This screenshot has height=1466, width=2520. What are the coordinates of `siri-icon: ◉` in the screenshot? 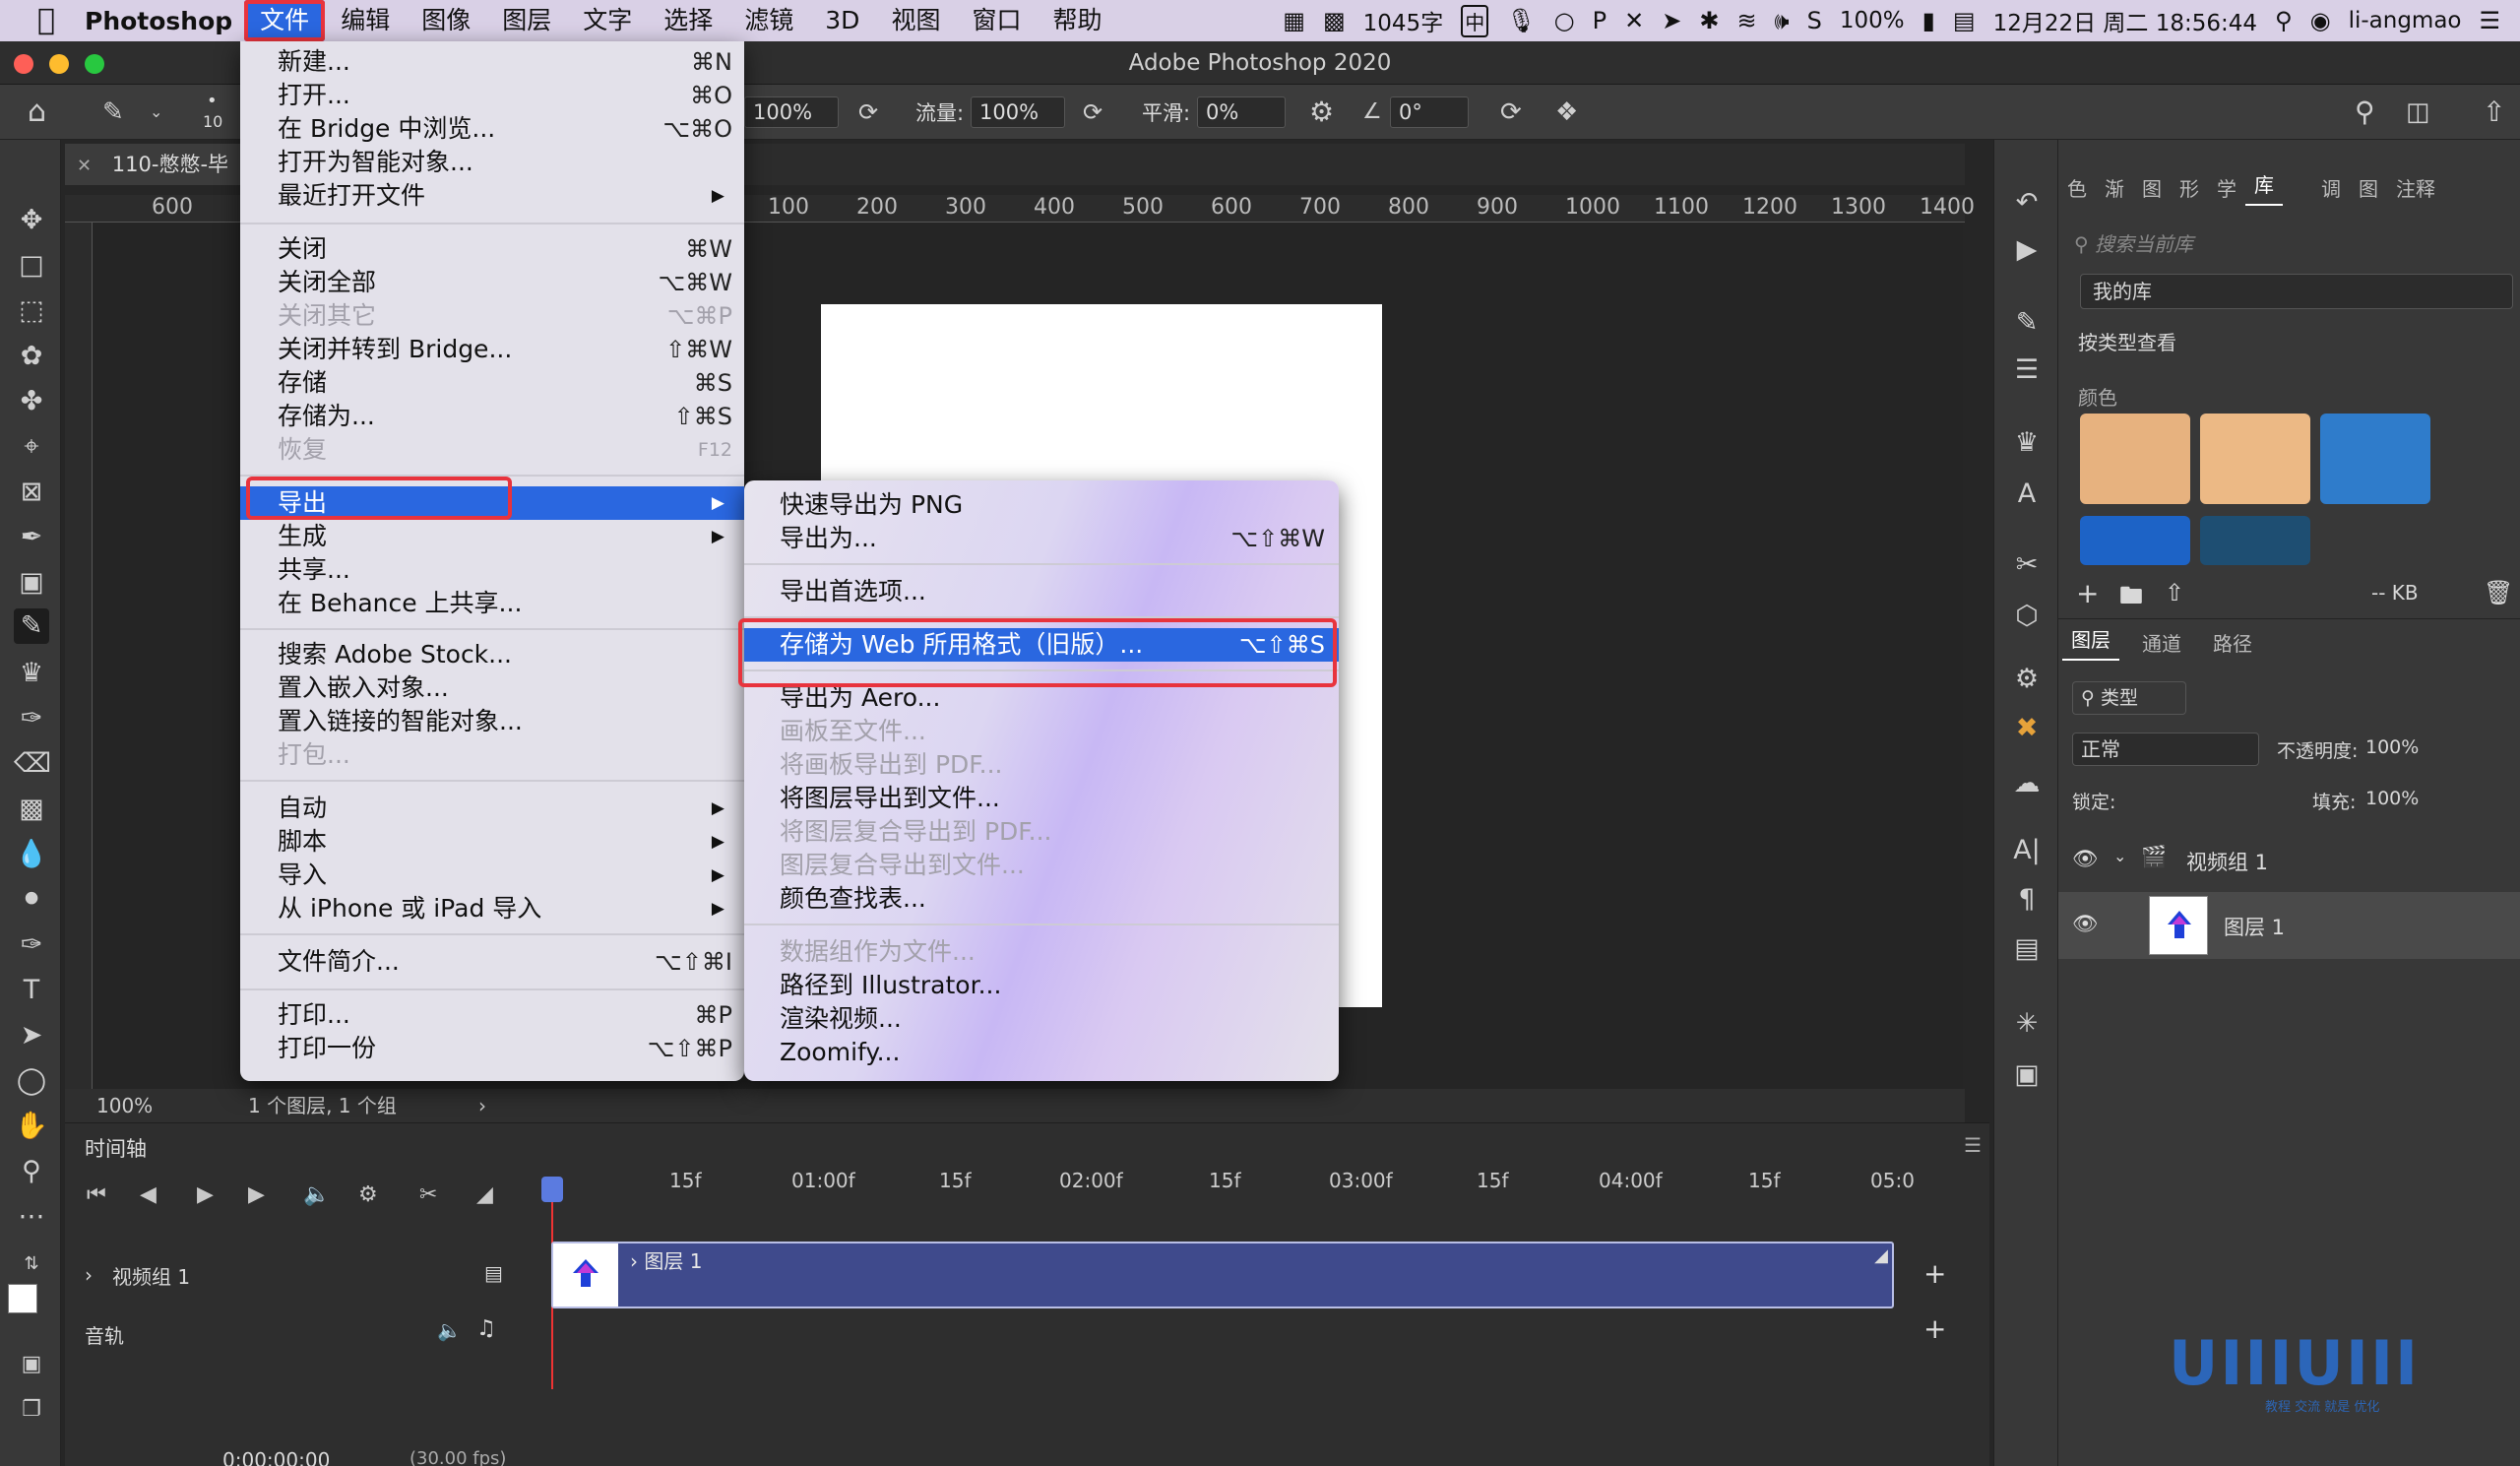 It's located at (2320, 21).